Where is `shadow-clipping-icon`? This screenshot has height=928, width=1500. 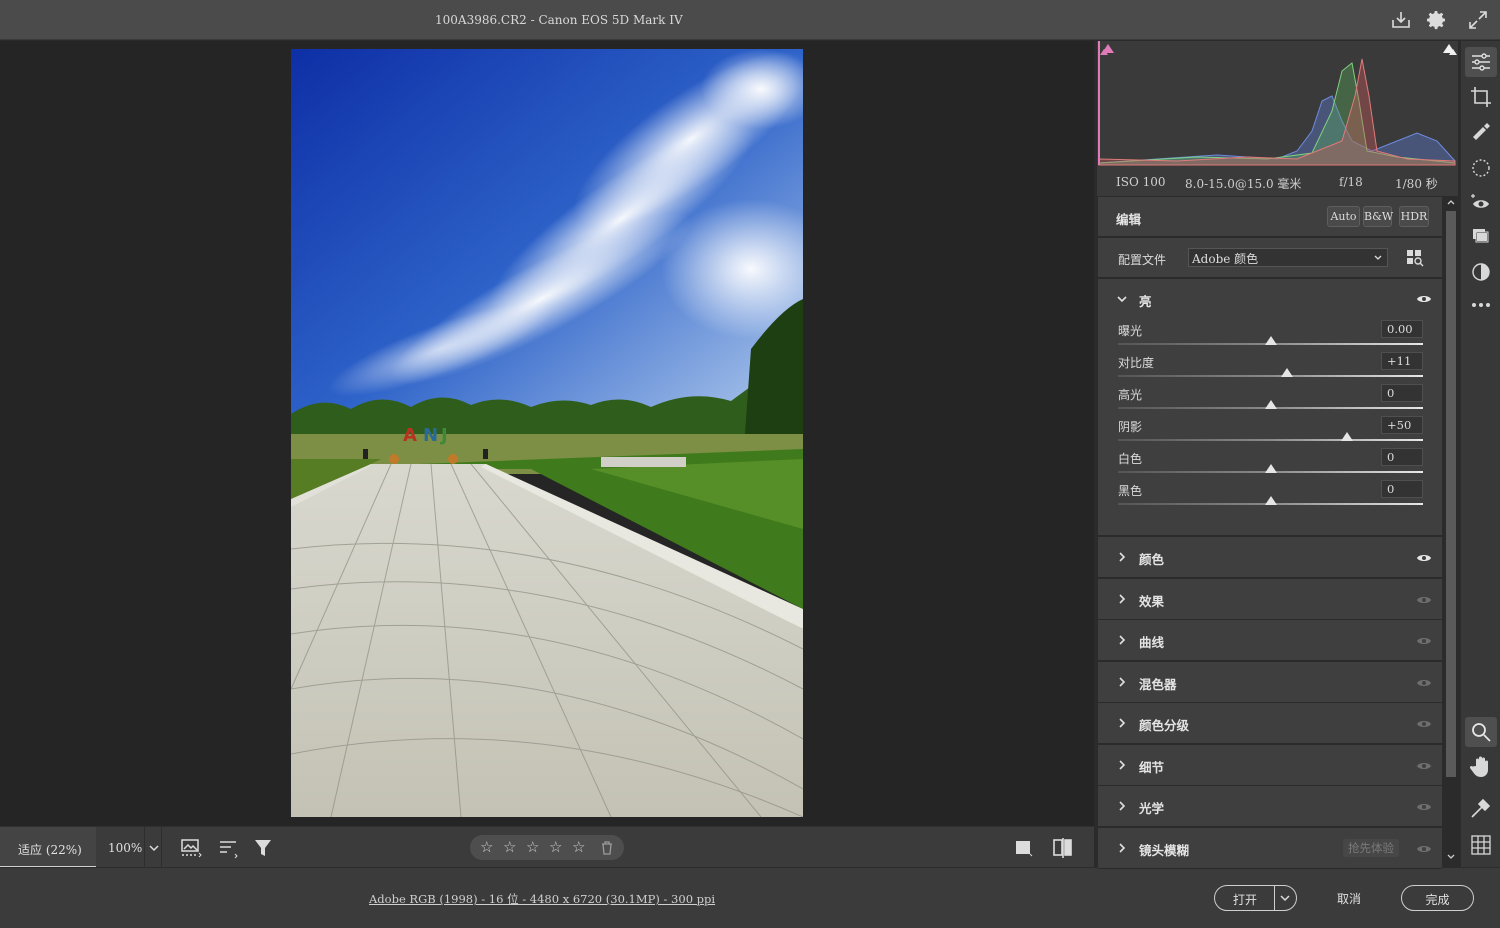
shadow-clipping-icon is located at coordinates (1108, 49).